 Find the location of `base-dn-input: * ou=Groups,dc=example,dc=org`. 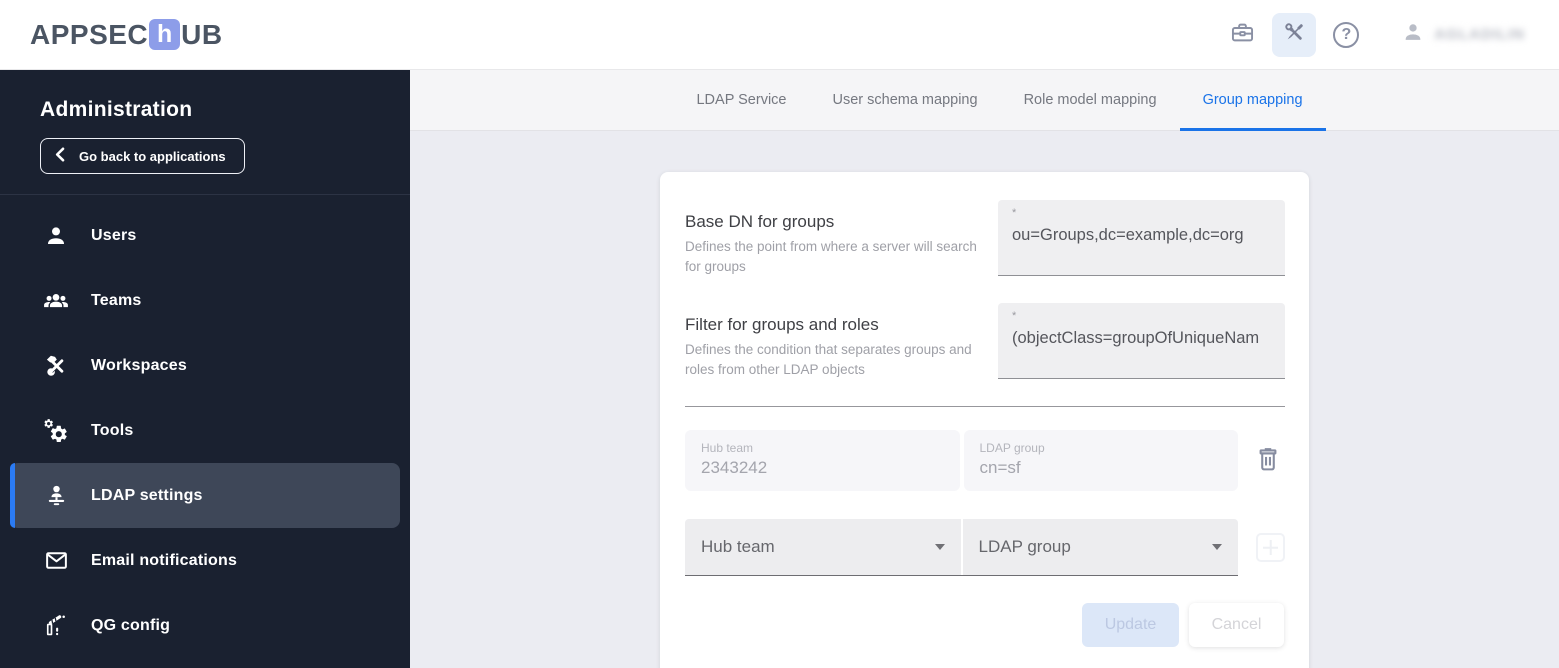

base-dn-input: * ou=Groups,dc=example,dc=org is located at coordinates (1141, 238).